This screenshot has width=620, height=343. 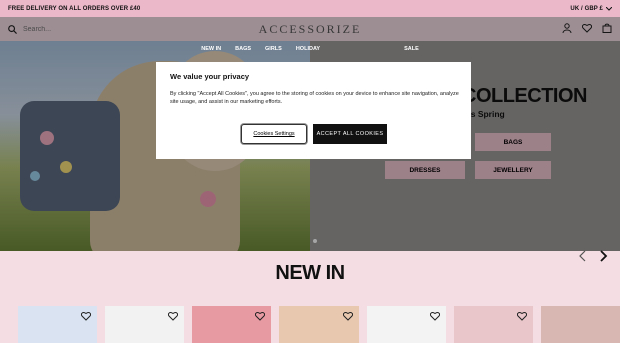 I want to click on main-nav: NEW IN BAGS GIRLS HOLIDAY SALE, so click(x=310, y=48).